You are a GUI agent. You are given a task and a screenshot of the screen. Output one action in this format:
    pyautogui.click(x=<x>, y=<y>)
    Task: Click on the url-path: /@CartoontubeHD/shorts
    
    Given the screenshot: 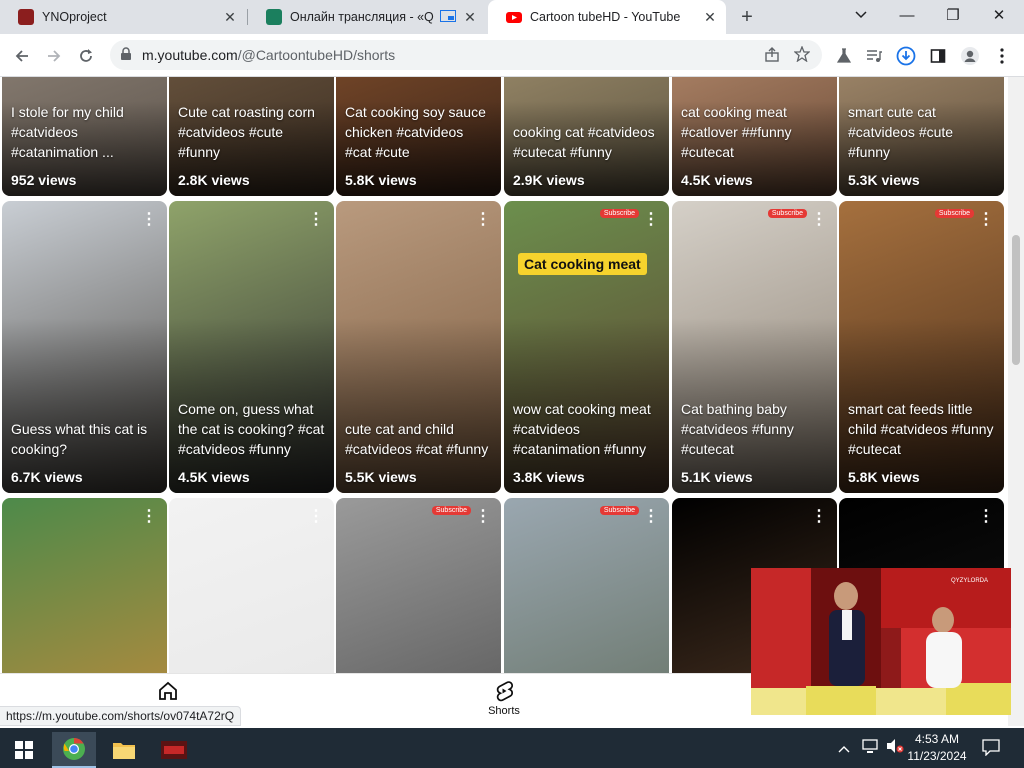 What is the action you would take?
    pyautogui.click(x=316, y=55)
    